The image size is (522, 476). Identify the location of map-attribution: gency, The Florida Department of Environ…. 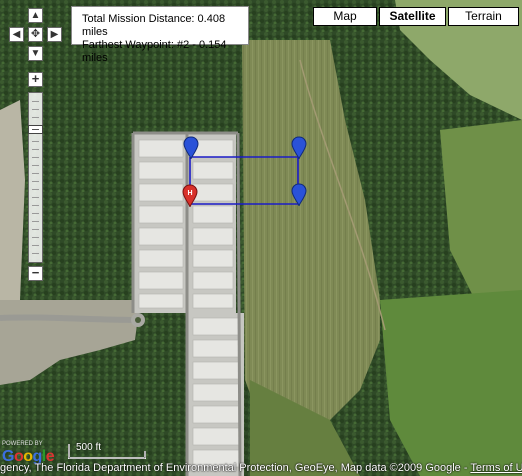
(261, 468).